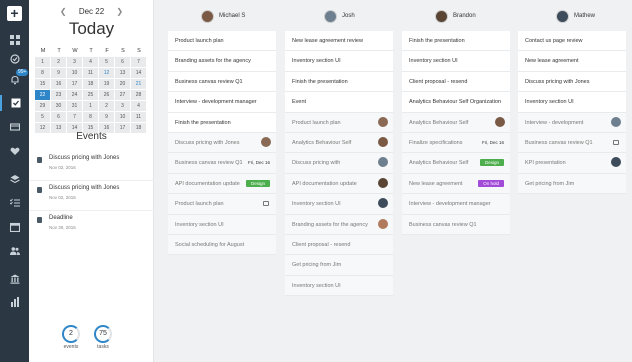 The image size is (632, 362). What do you see at coordinates (455, 16) in the screenshot?
I see `column-header: Brandon` at bounding box center [455, 16].